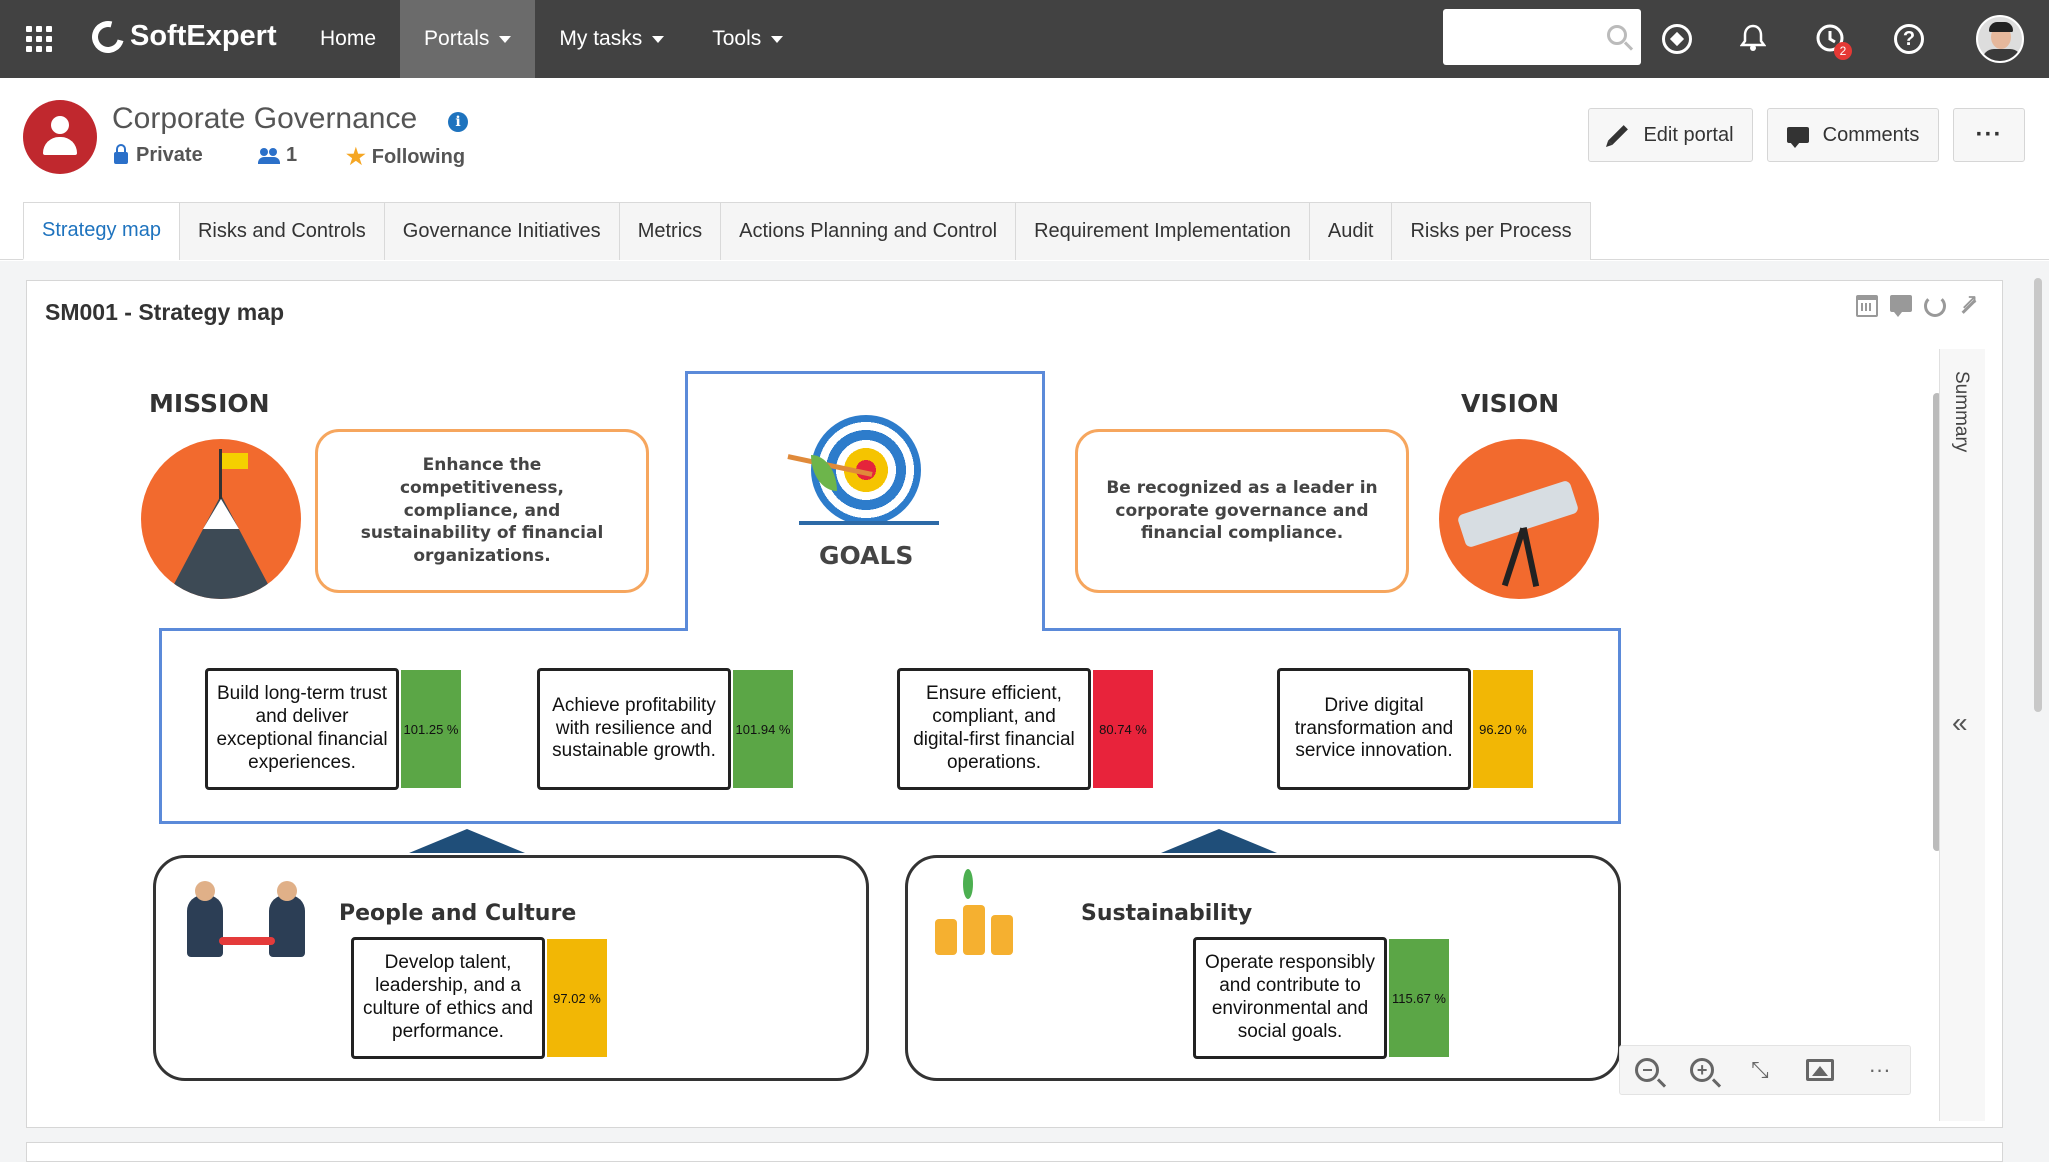 The width and height of the screenshot is (2049, 1162). Describe the element at coordinates (1167, 913) in the screenshot. I see `perspective-title: Sustainability` at that location.